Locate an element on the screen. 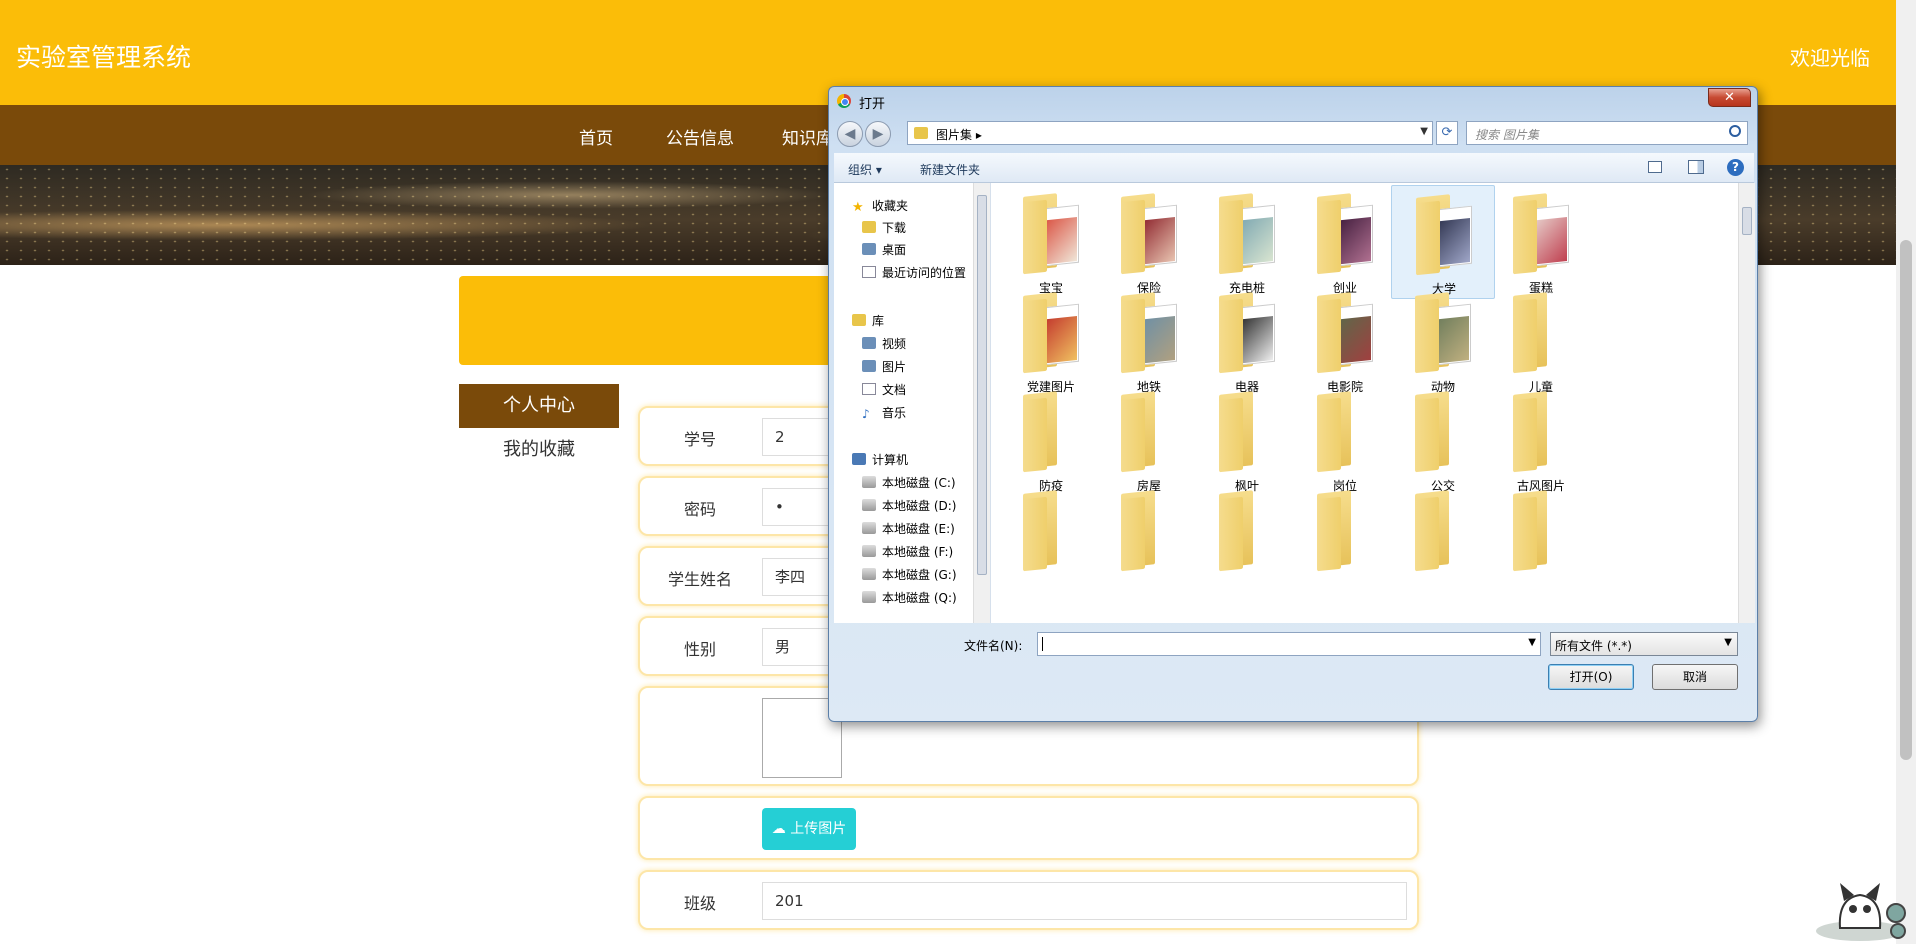 This screenshot has width=1916, height=944. folder-item-12: 防疫 is located at coordinates (1051, 440).